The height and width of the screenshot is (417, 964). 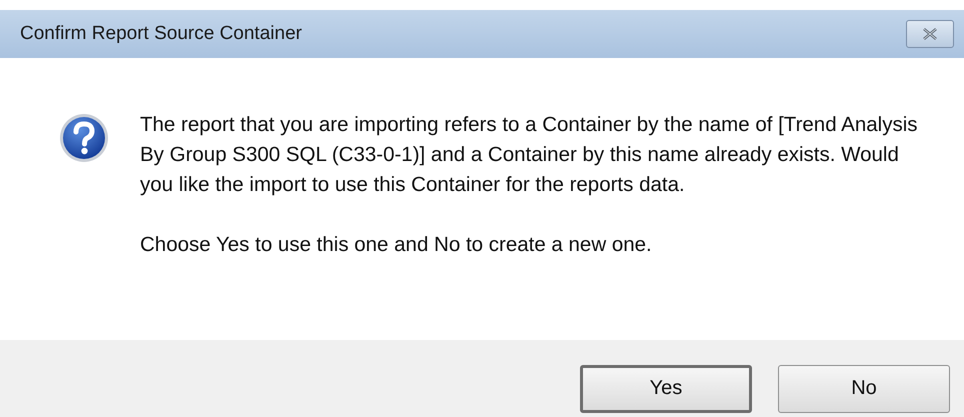 What do you see at coordinates (84, 138) in the screenshot?
I see `question-icon` at bounding box center [84, 138].